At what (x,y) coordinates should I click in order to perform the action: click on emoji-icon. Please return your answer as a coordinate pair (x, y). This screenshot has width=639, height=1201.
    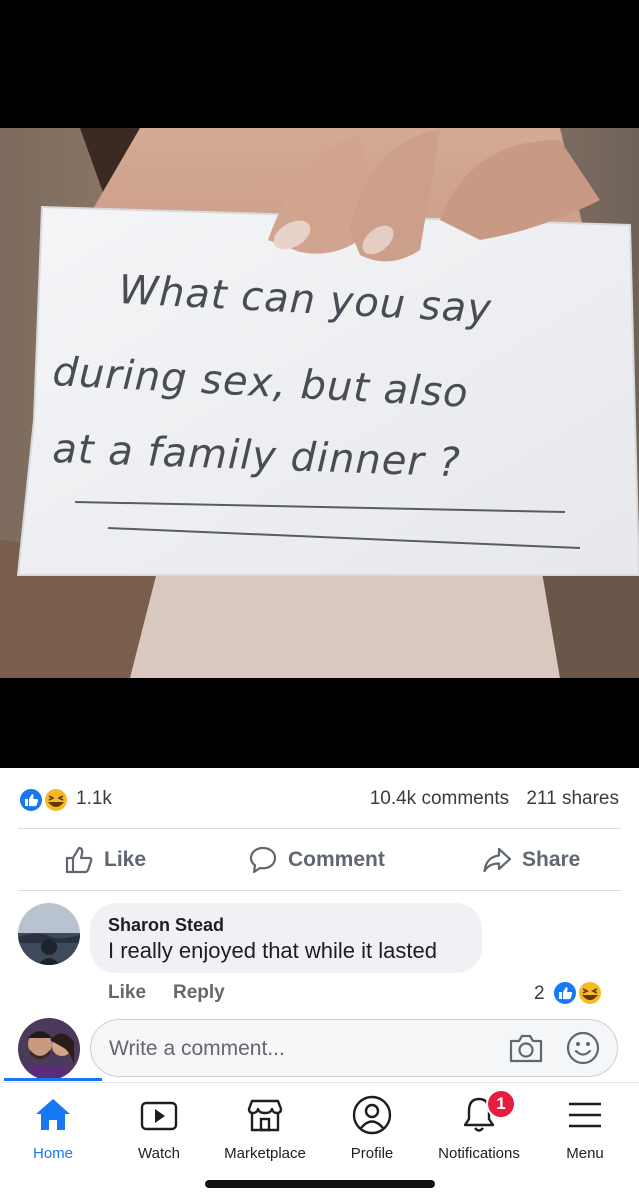
    Looking at the image, I should click on (583, 1048).